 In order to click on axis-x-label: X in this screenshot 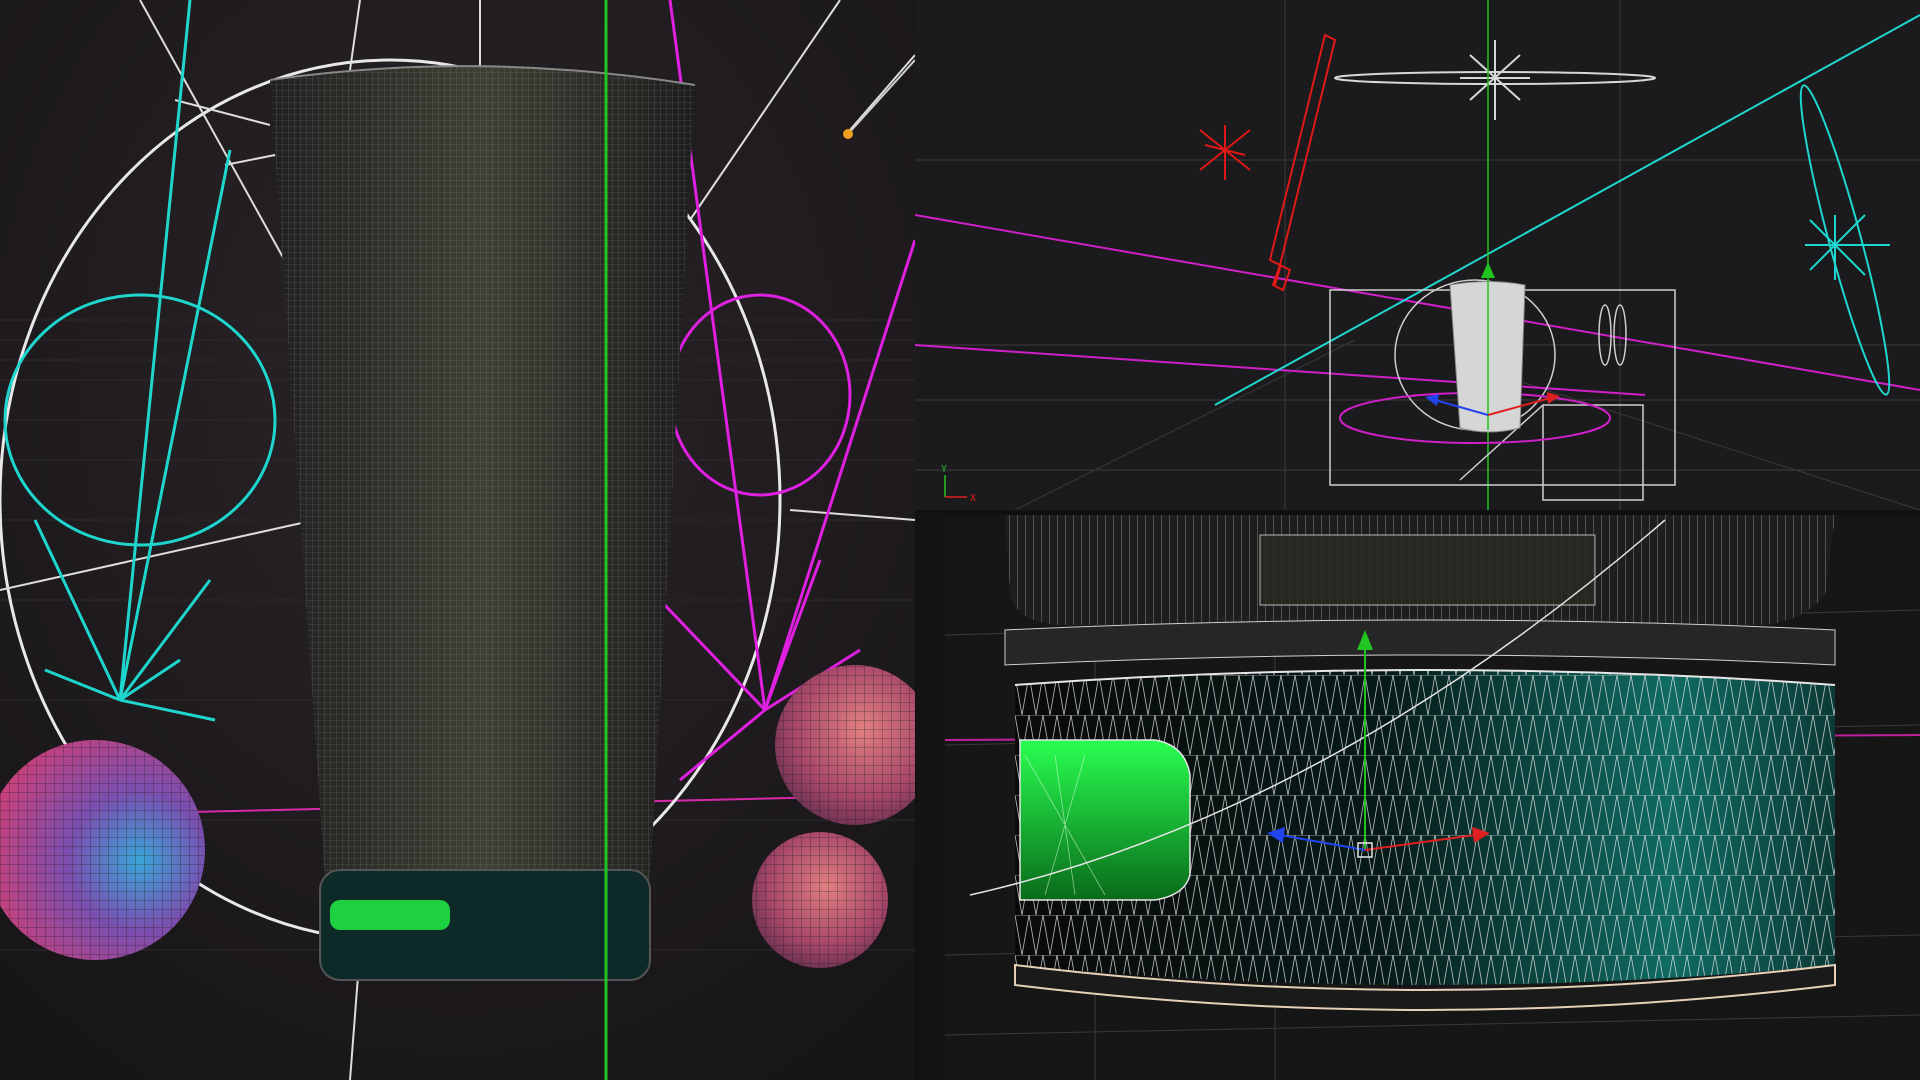, I will do `click(973, 498)`.